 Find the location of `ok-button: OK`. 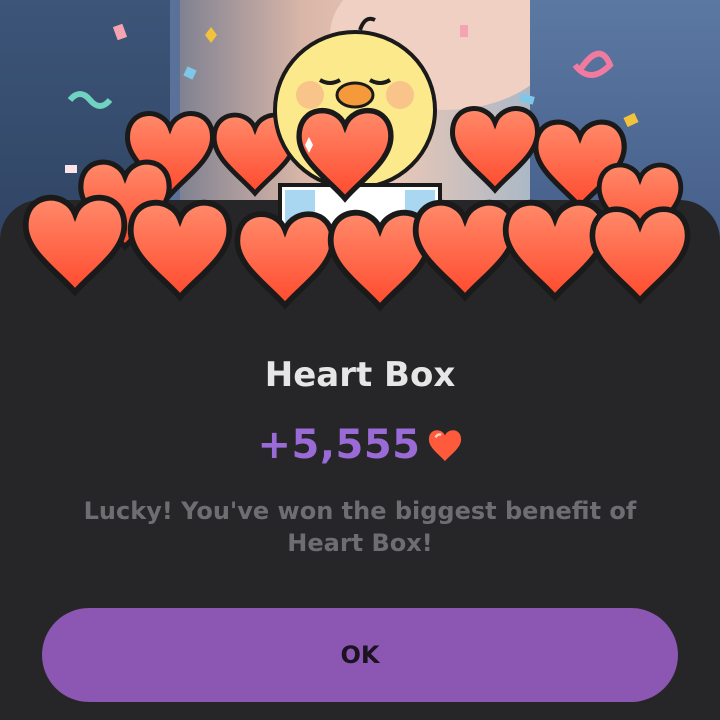

ok-button: OK is located at coordinates (360, 655).